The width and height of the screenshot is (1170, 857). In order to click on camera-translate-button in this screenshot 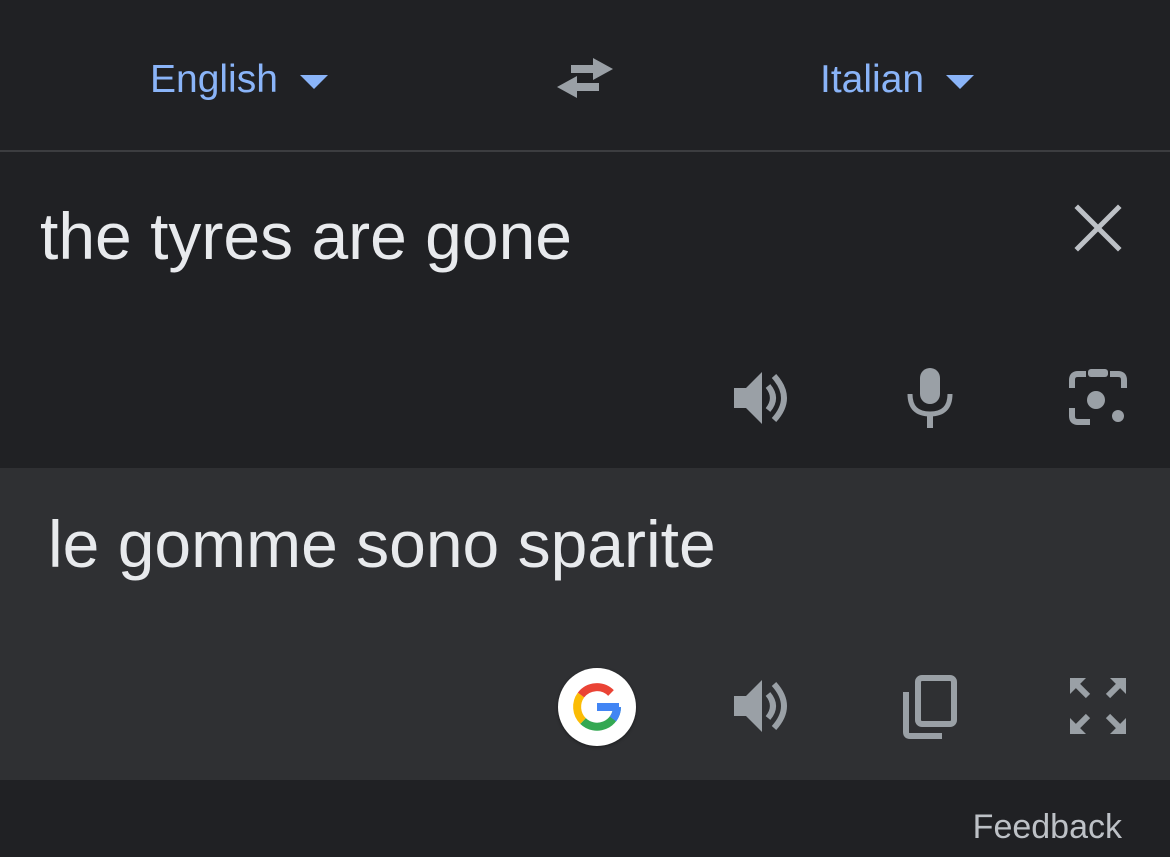, I will do `click(1098, 398)`.